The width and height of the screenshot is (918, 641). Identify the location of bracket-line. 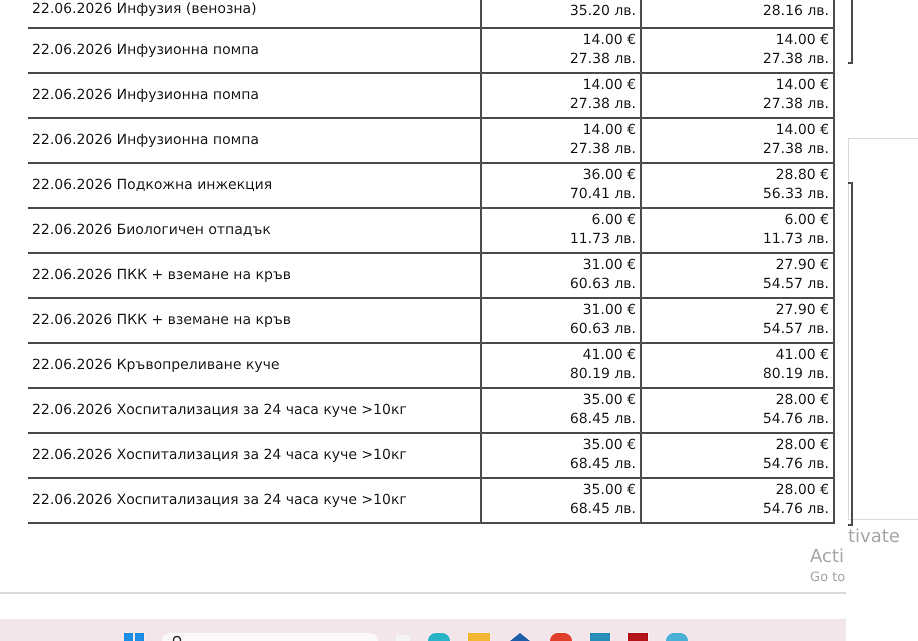
(850, 32).